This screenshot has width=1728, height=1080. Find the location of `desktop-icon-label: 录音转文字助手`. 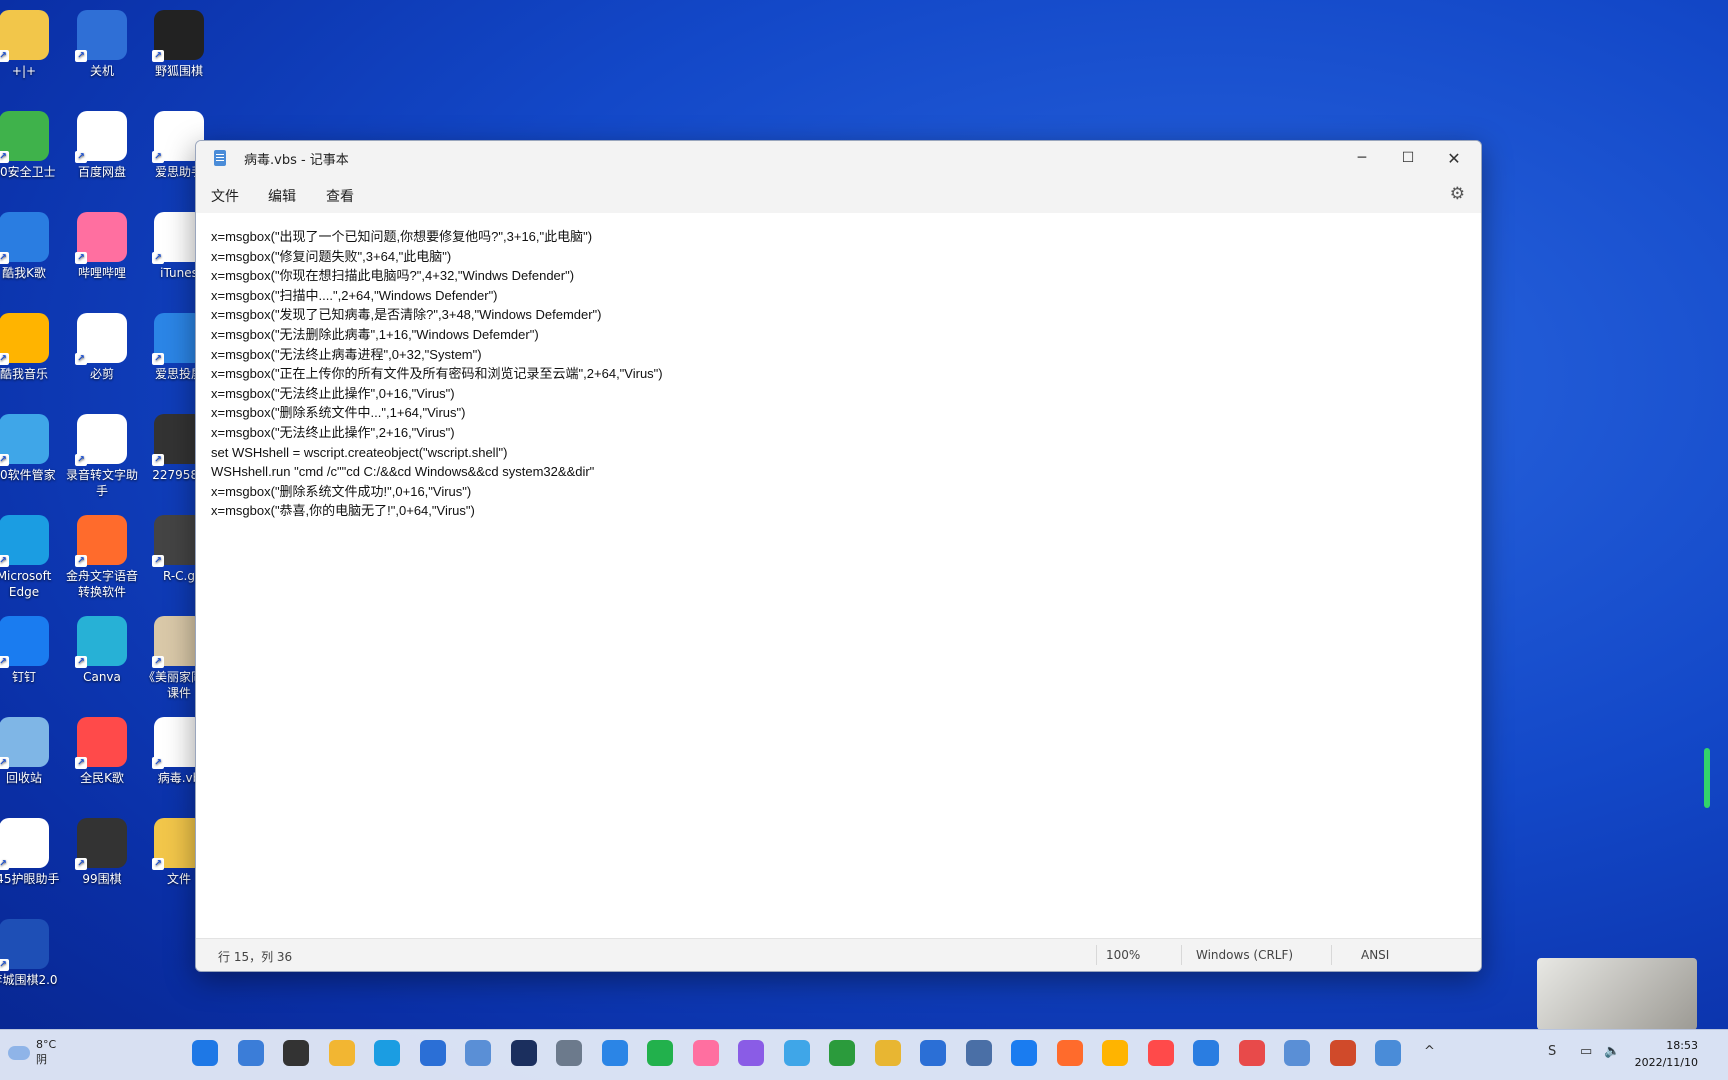

desktop-icon-label: 录音转文字助手 is located at coordinates (101, 483).